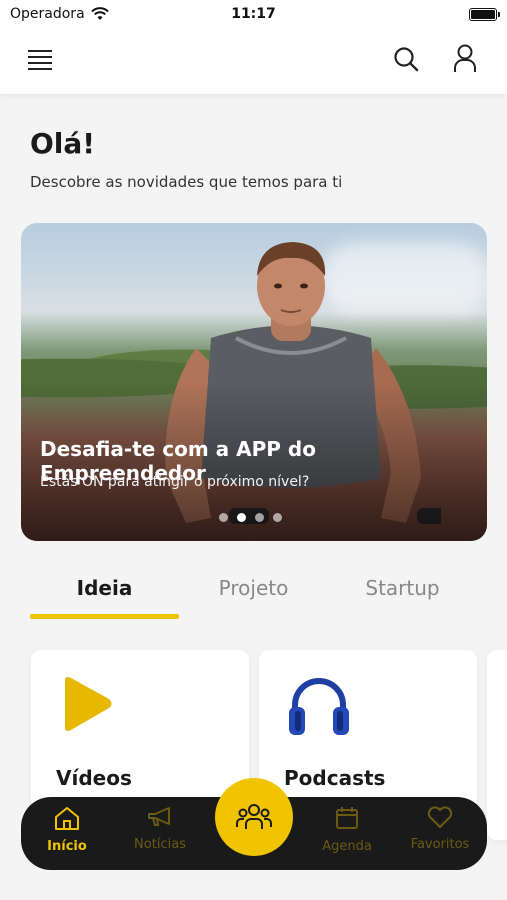 The image size is (507, 900). Describe the element at coordinates (406, 59) in the screenshot. I see `search-icon` at that location.